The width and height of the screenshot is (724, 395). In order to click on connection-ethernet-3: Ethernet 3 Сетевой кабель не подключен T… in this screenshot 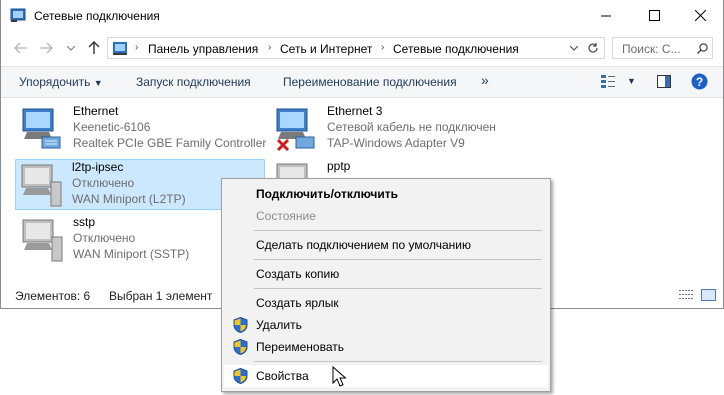, I will do `click(396, 129)`.